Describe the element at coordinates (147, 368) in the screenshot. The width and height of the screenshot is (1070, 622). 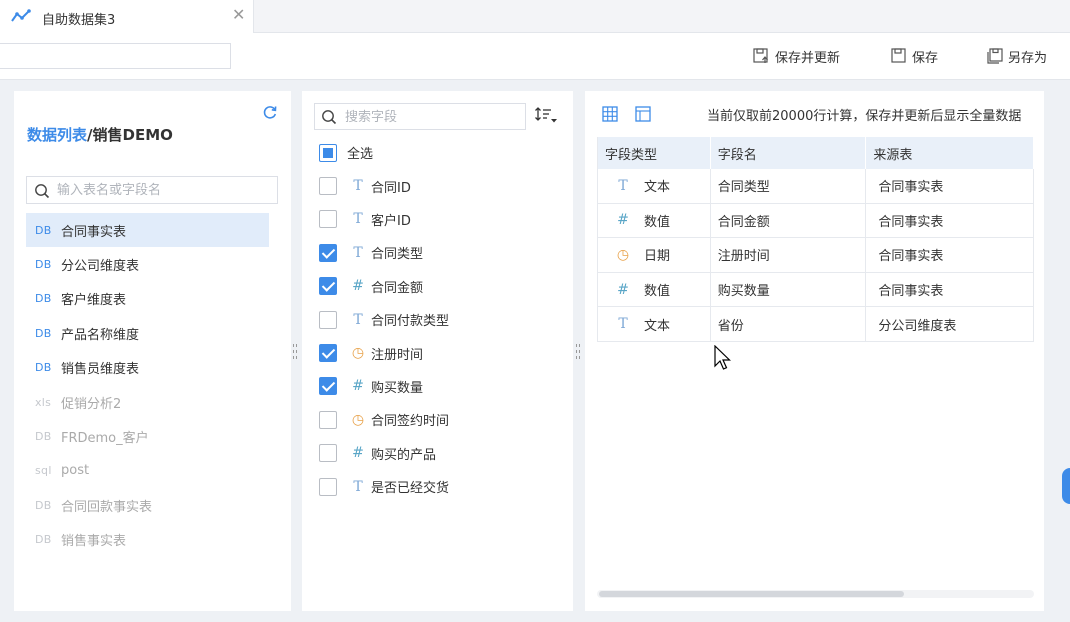
I see `table-item: DB 销售员维度表` at that location.